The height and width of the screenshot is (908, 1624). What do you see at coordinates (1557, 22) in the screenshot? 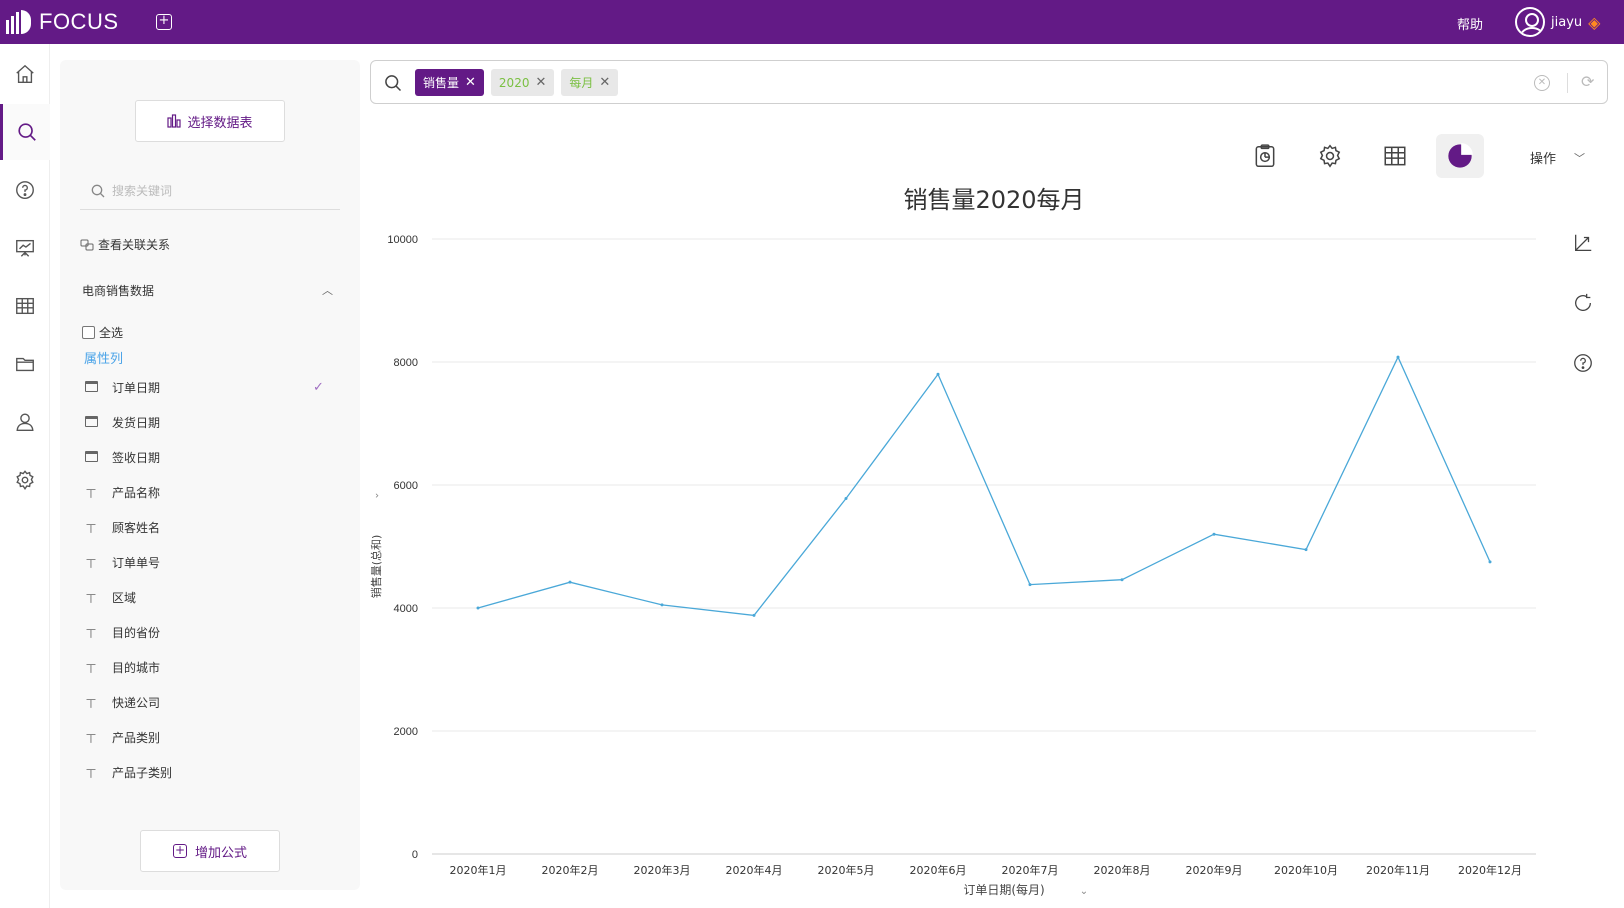
I see `user-menu: jiayu ◈` at bounding box center [1557, 22].